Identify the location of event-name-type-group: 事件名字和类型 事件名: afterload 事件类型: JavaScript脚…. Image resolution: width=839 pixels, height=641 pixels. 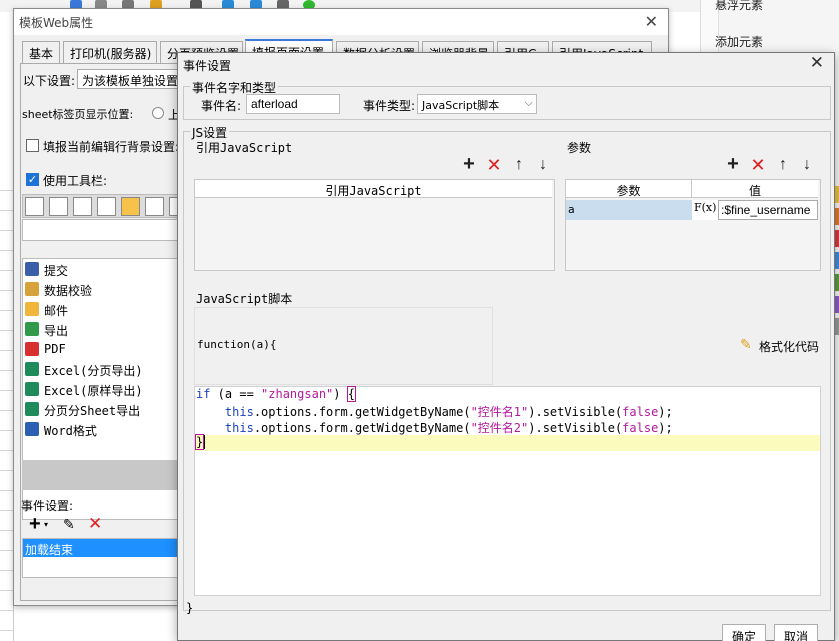
(507, 99).